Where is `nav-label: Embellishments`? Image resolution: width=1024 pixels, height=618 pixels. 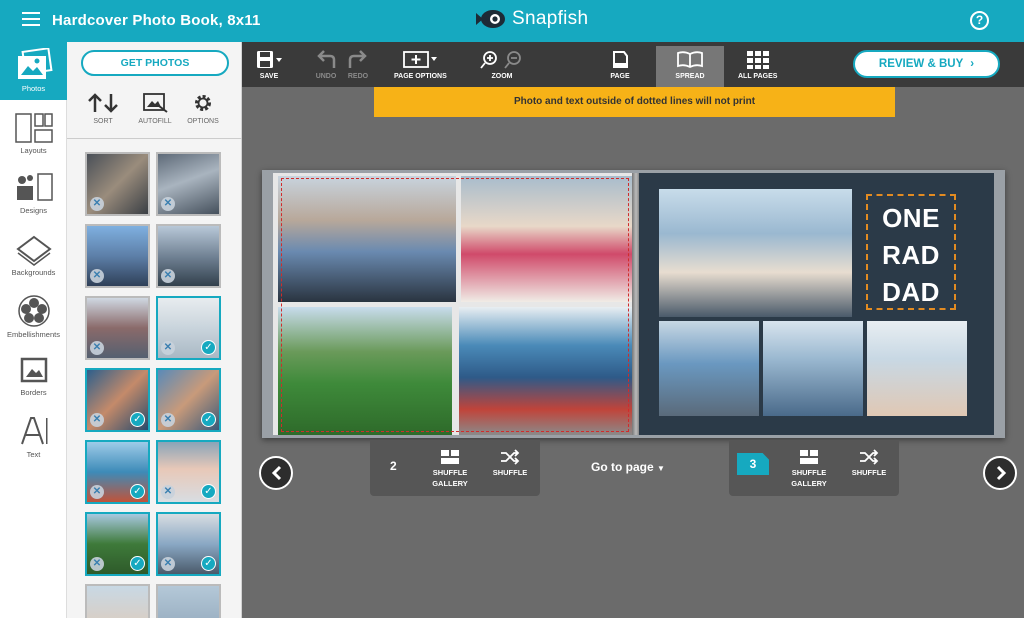
nav-label: Embellishments is located at coordinates (33, 334).